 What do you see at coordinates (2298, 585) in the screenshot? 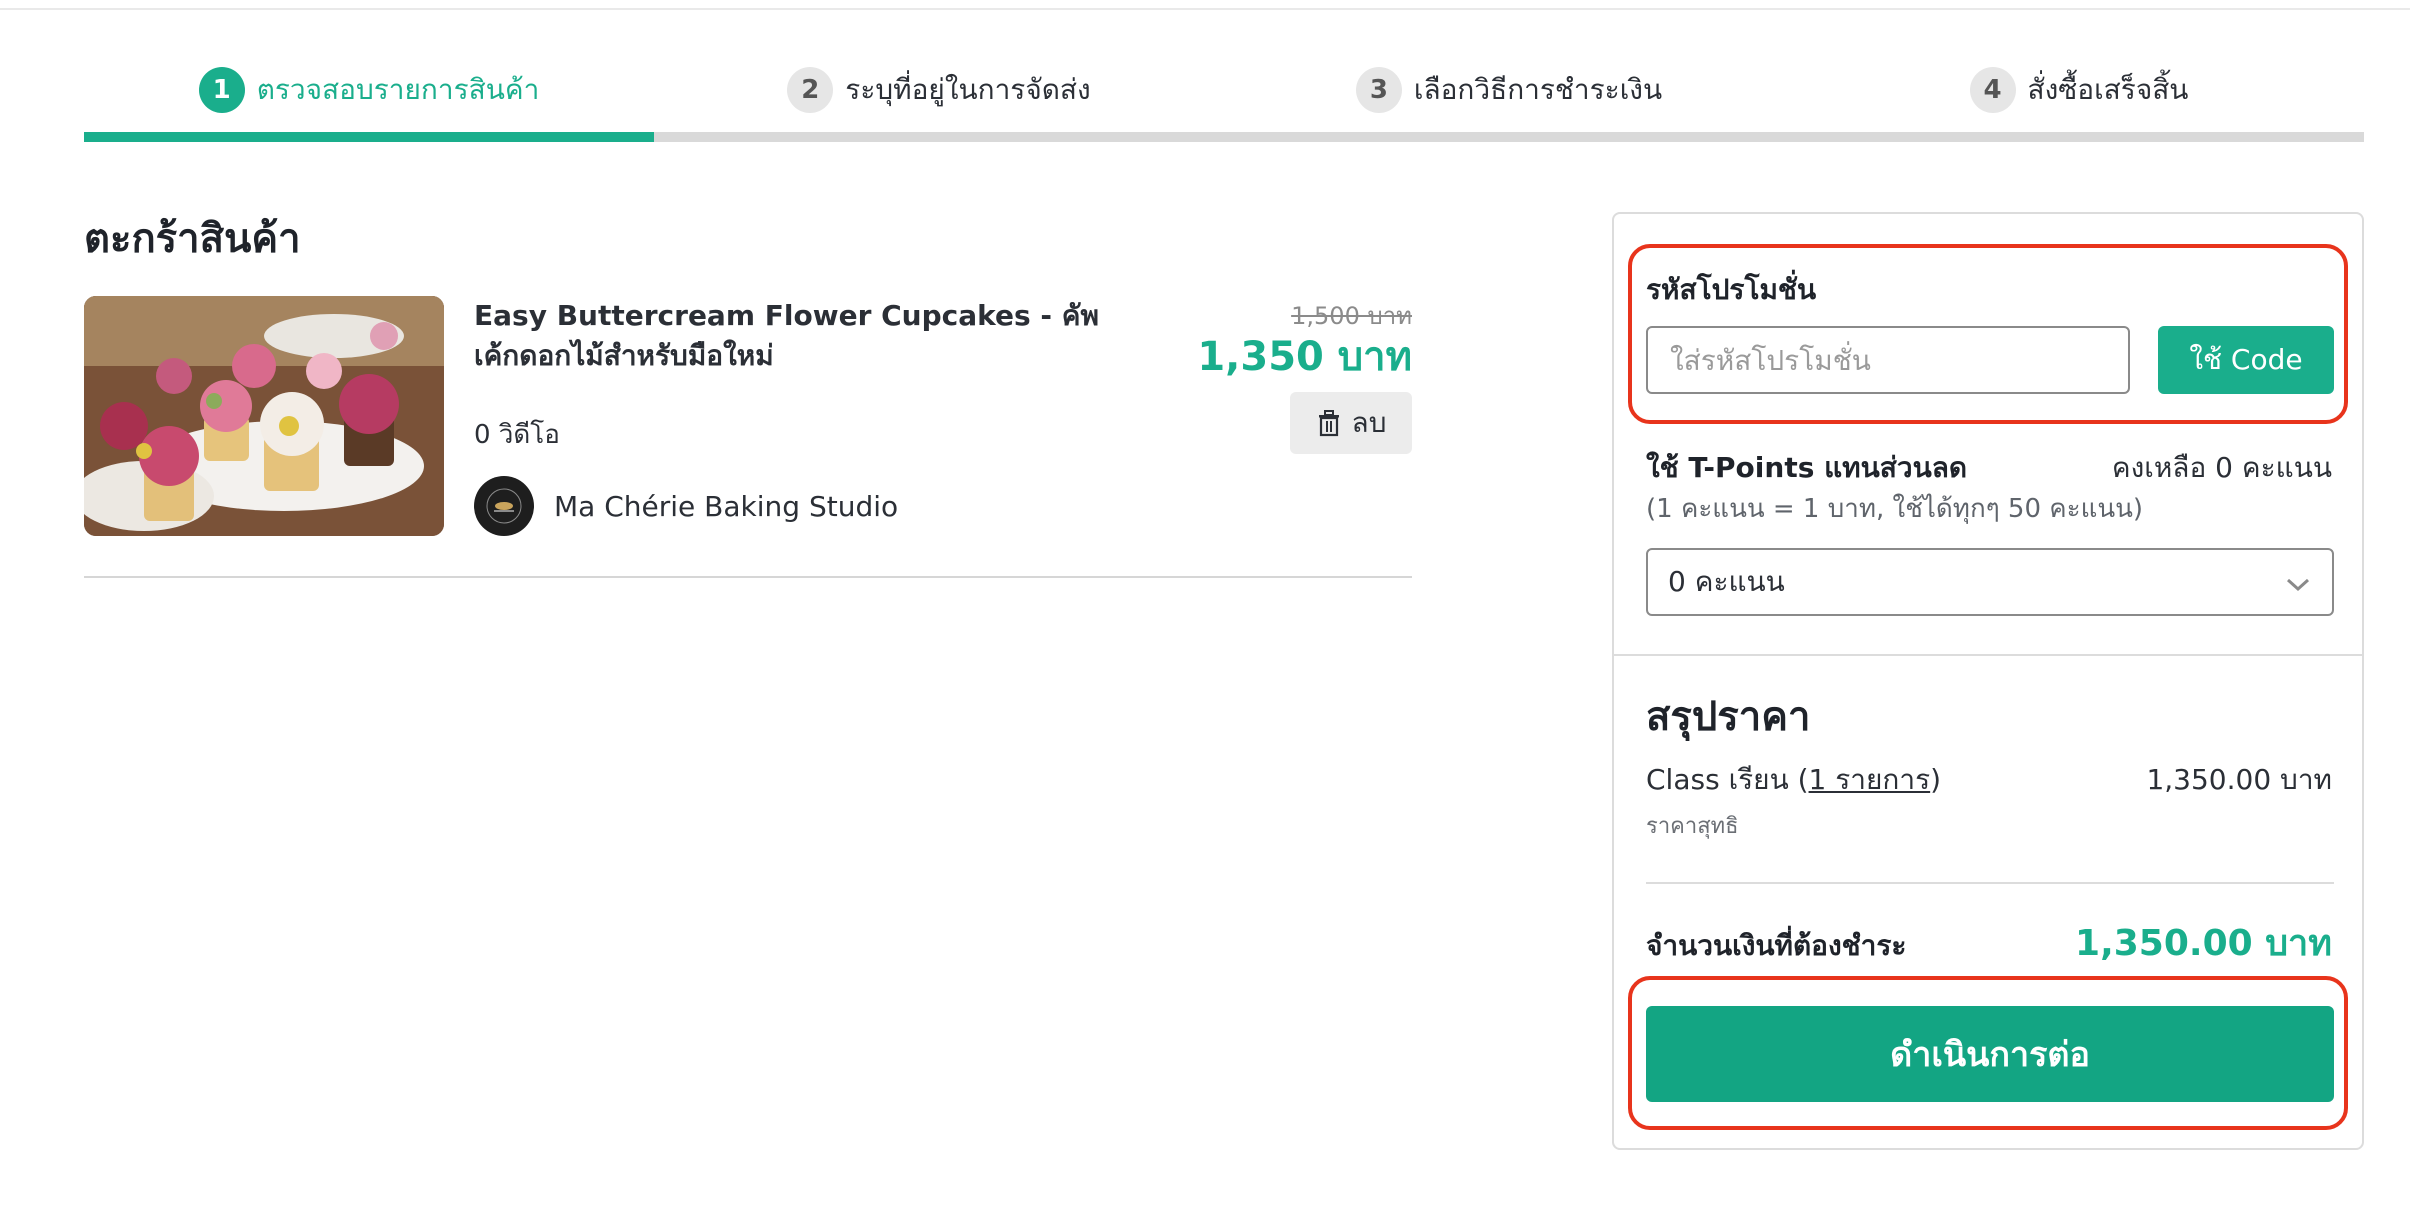
I see `chevron-down-icon` at bounding box center [2298, 585].